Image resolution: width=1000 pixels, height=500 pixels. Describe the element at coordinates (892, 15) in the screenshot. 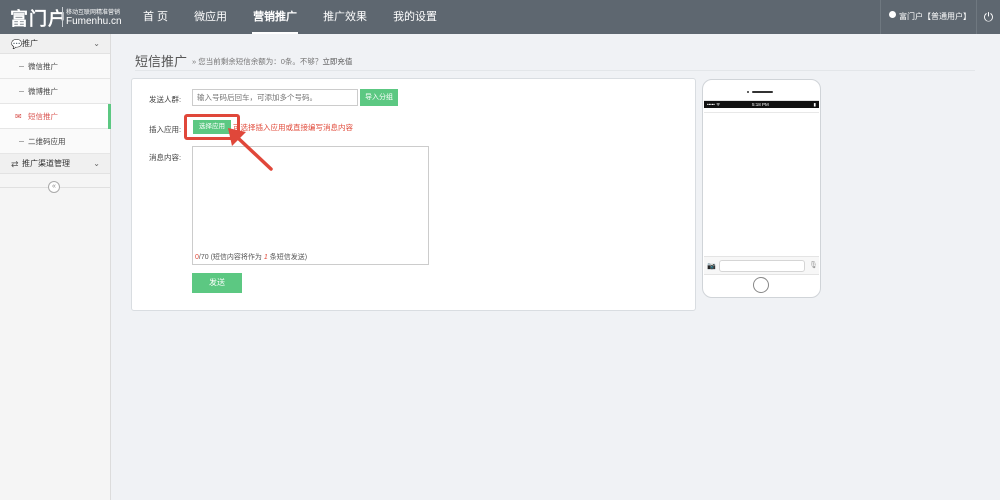

I see `user-icon` at that location.